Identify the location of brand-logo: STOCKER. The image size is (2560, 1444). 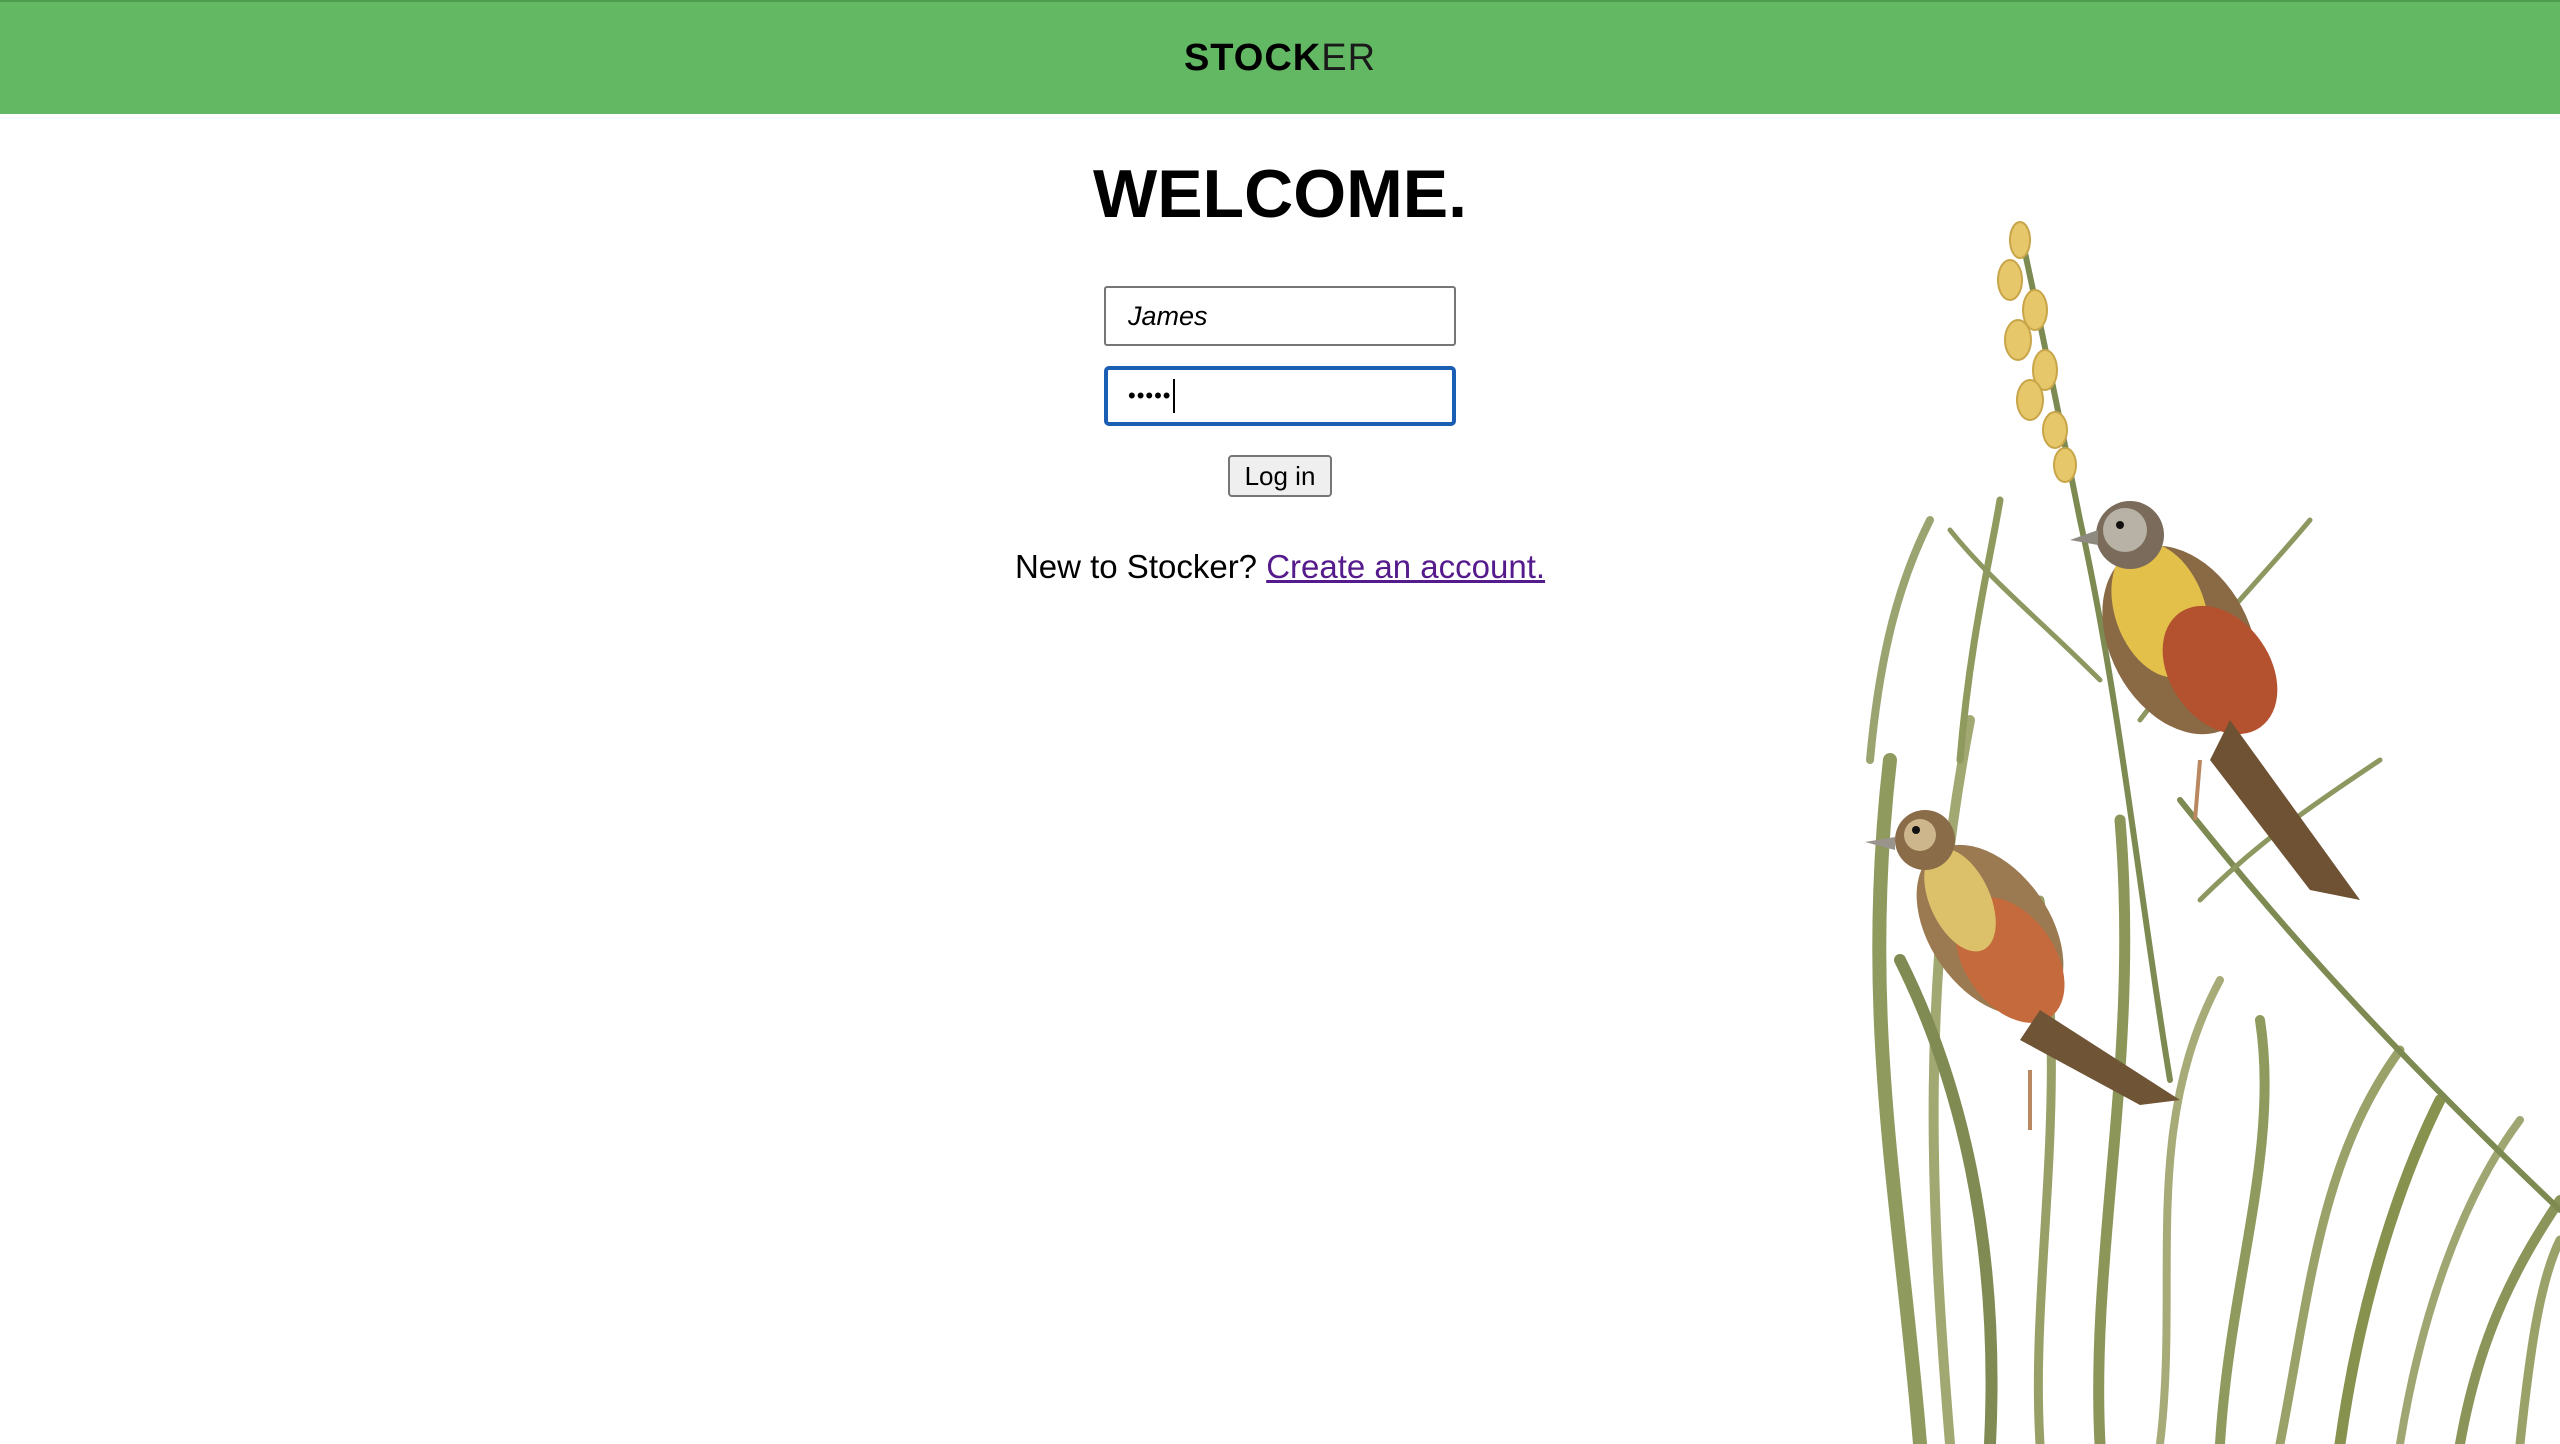
(1280, 58).